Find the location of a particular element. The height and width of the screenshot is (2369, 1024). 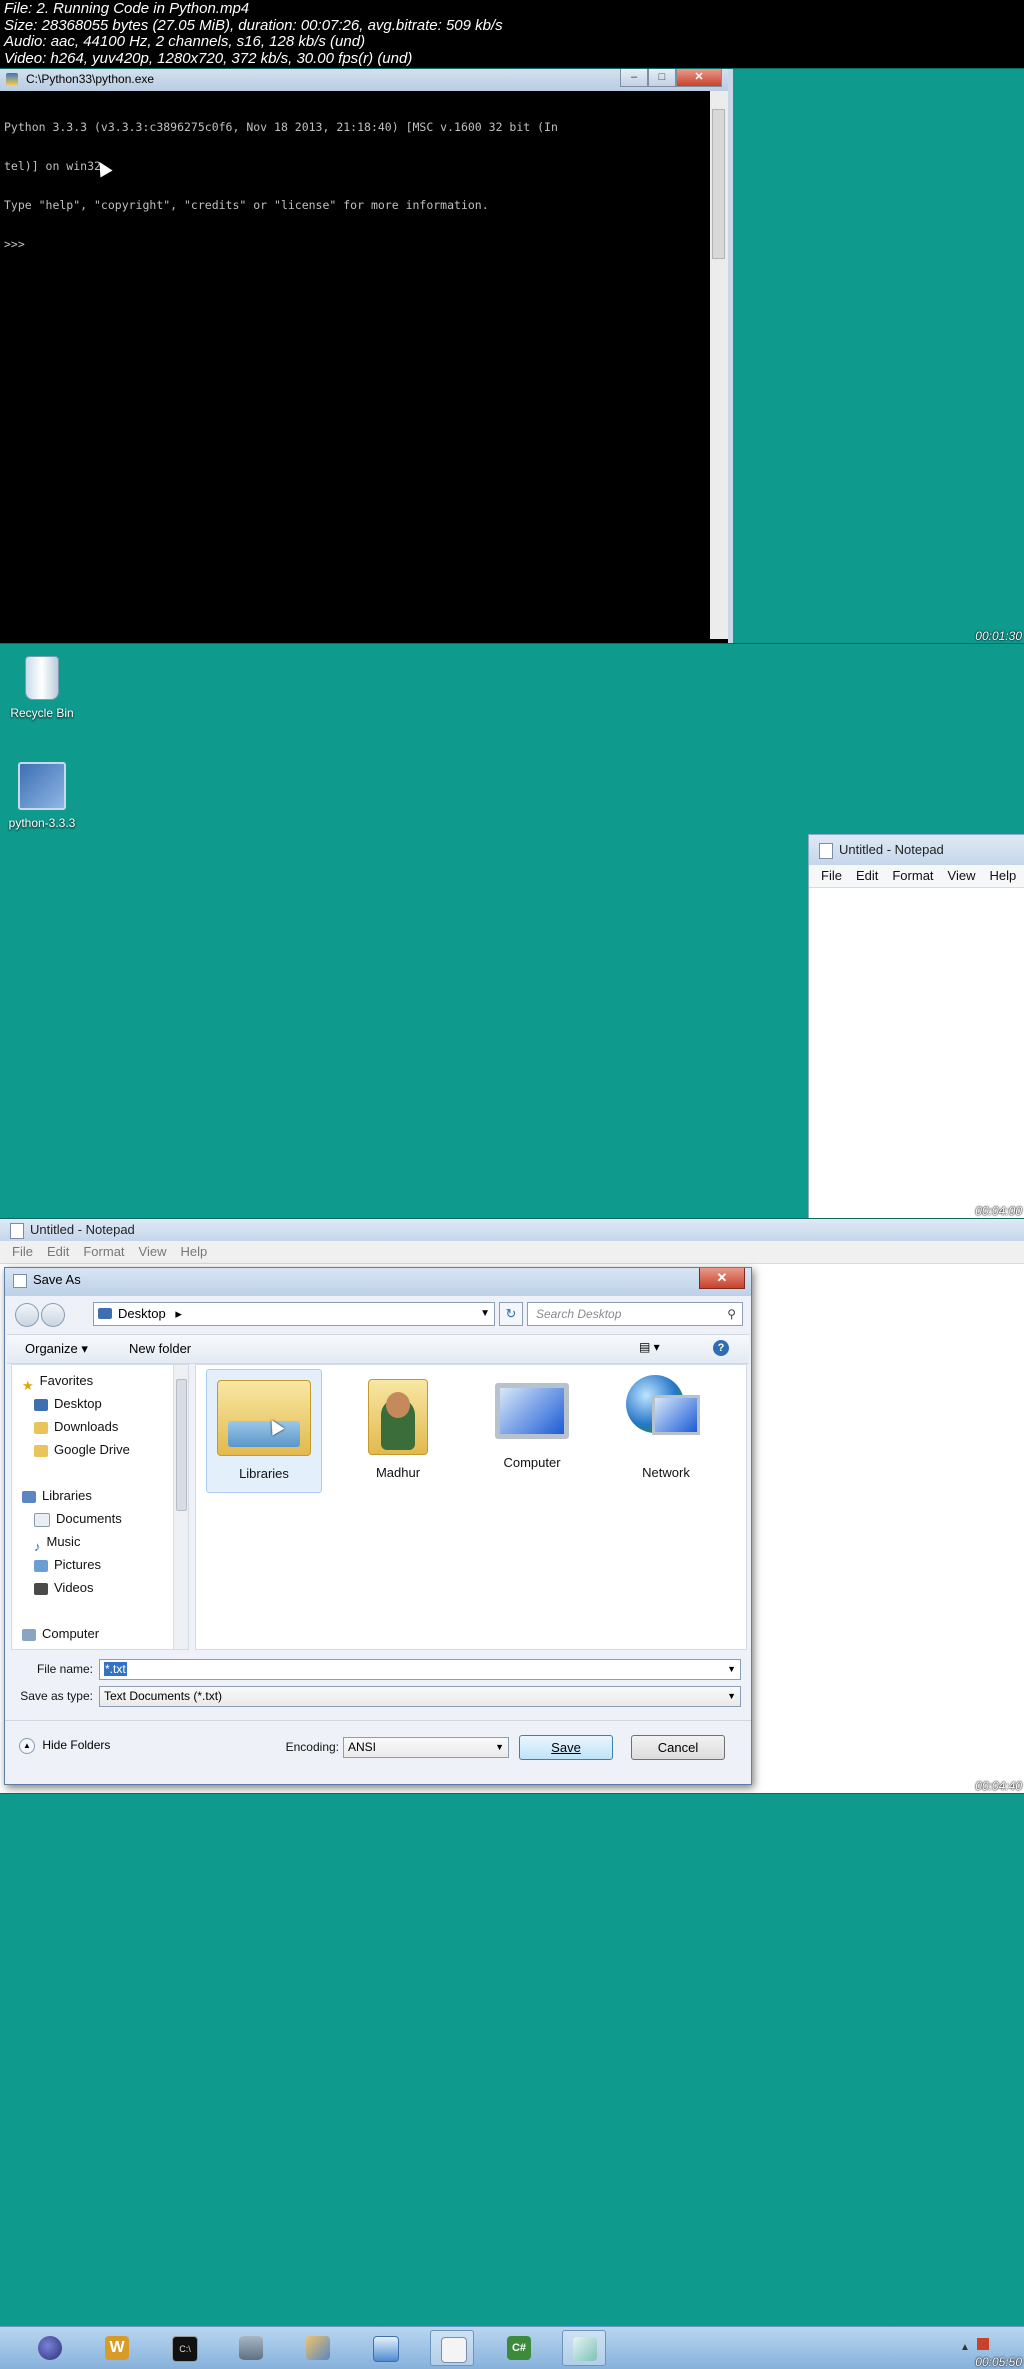

dialog-toolbar: Organize ▾ New folder ▤ ▾ ? is located at coordinates (378, 1349).